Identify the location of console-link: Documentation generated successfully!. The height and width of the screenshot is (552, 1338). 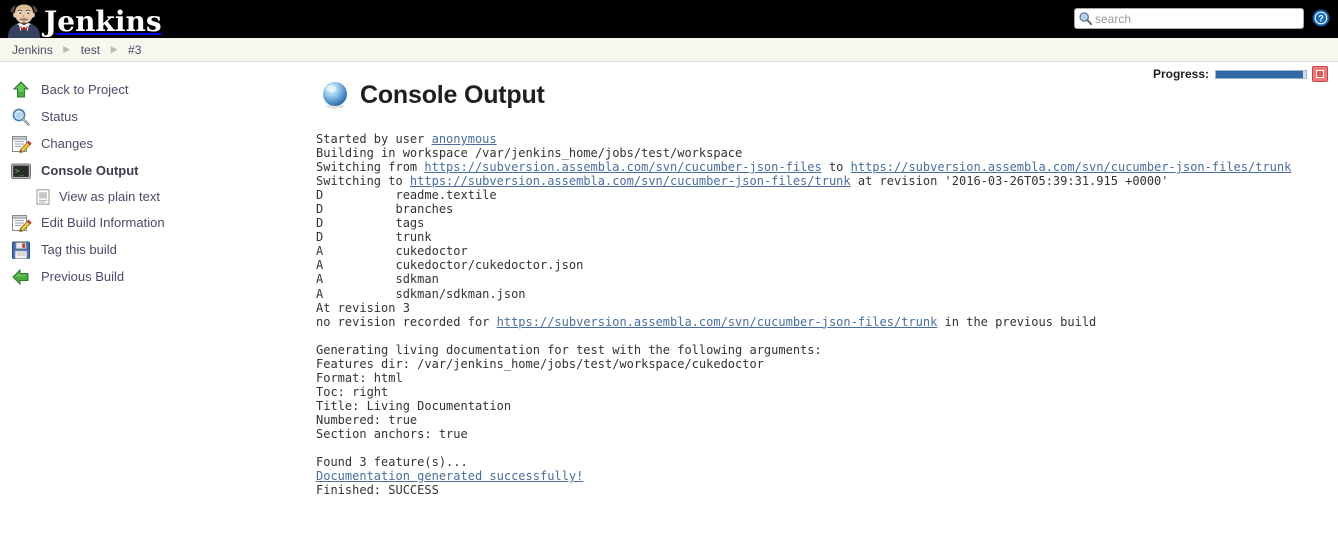
(449, 476).